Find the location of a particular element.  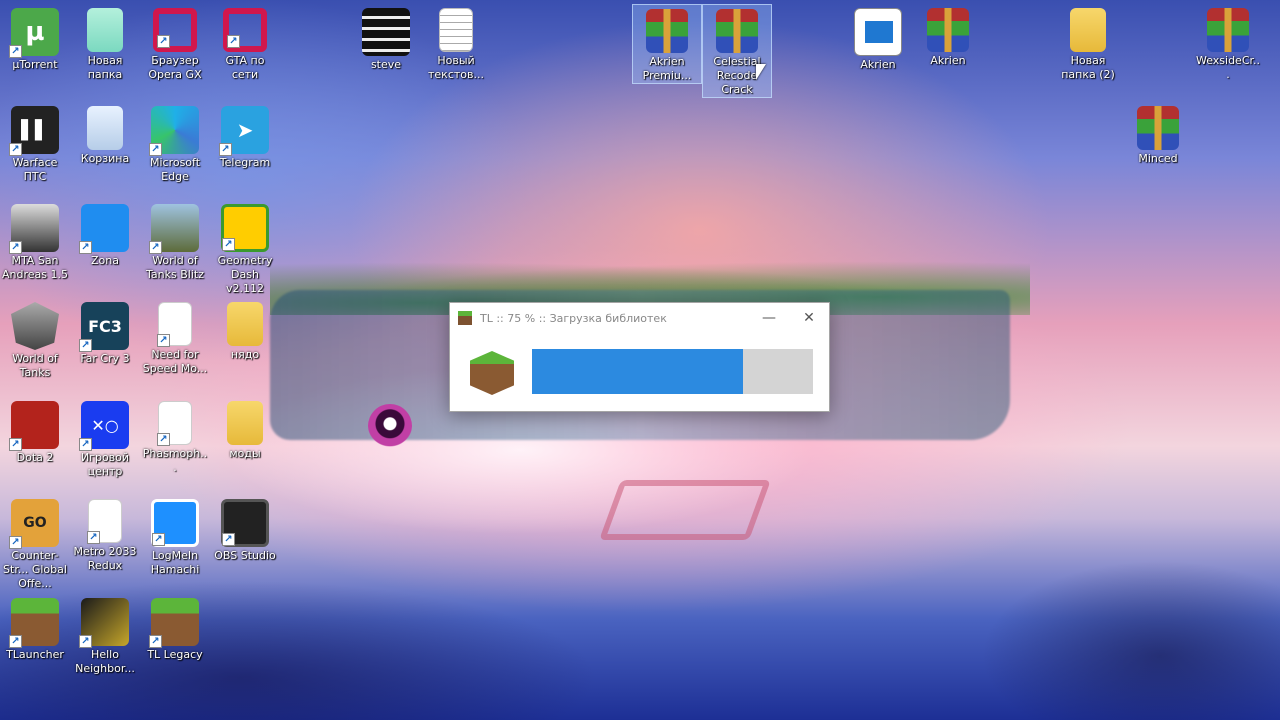

desktop-icon-edge: ↗ Microsoft Edge is located at coordinates (175, 143).